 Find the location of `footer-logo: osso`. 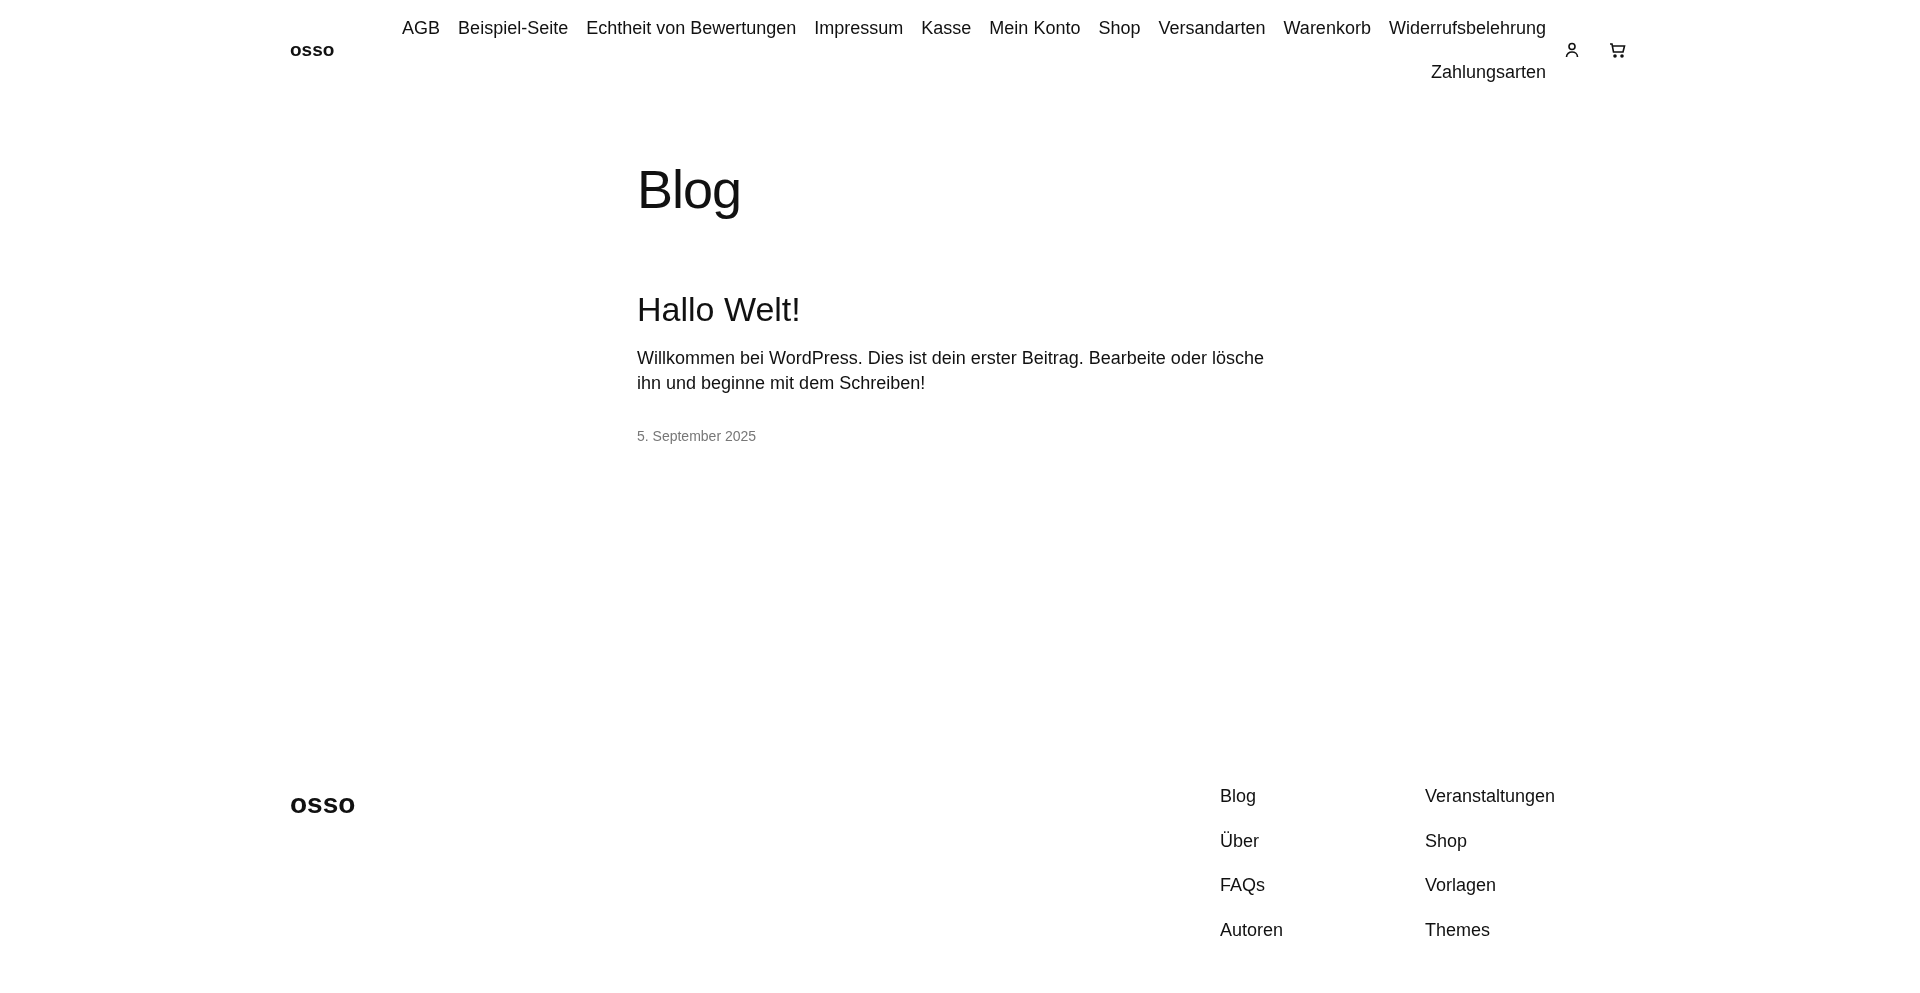

footer-logo: osso is located at coordinates (323, 804).